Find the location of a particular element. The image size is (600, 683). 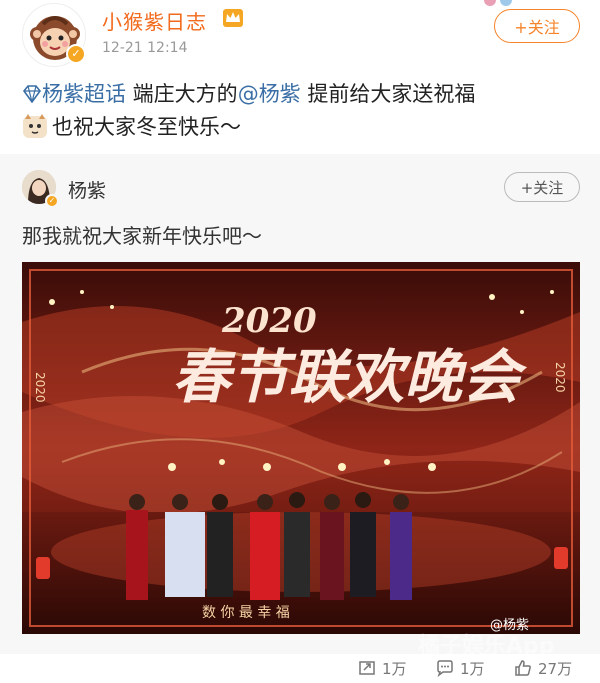

post-header: ✓ 小猴紫日志 12-21 12:14 +关注 is located at coordinates (300, 36).